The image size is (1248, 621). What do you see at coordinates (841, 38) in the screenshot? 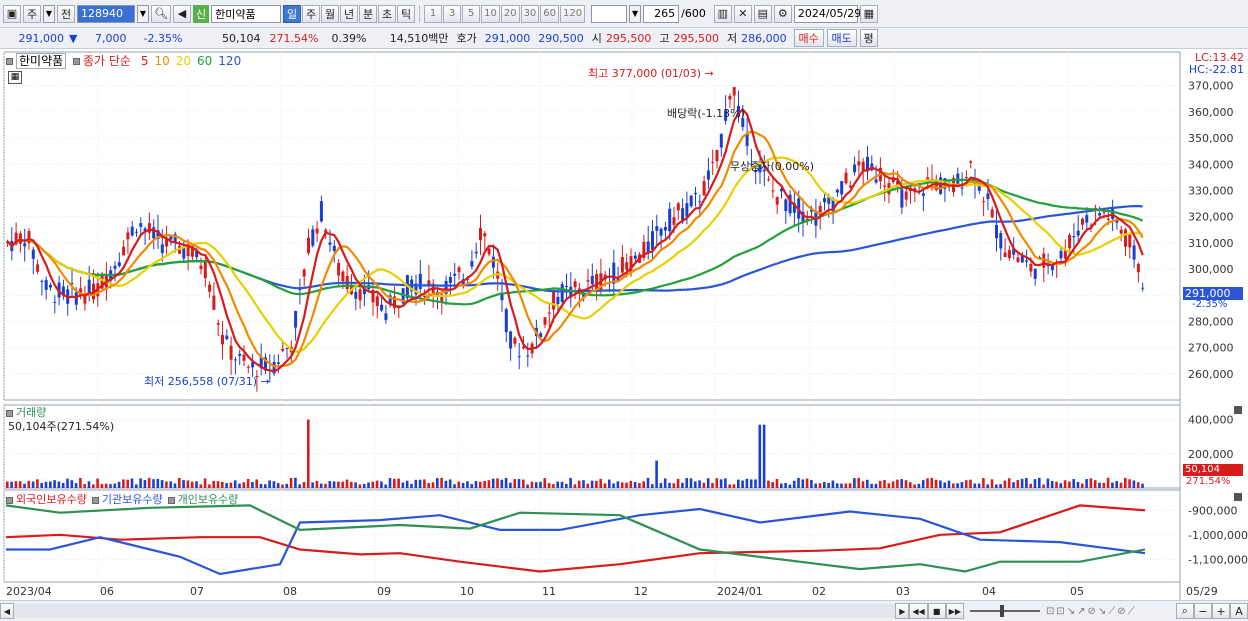
I see `sell-button: 매도` at bounding box center [841, 38].